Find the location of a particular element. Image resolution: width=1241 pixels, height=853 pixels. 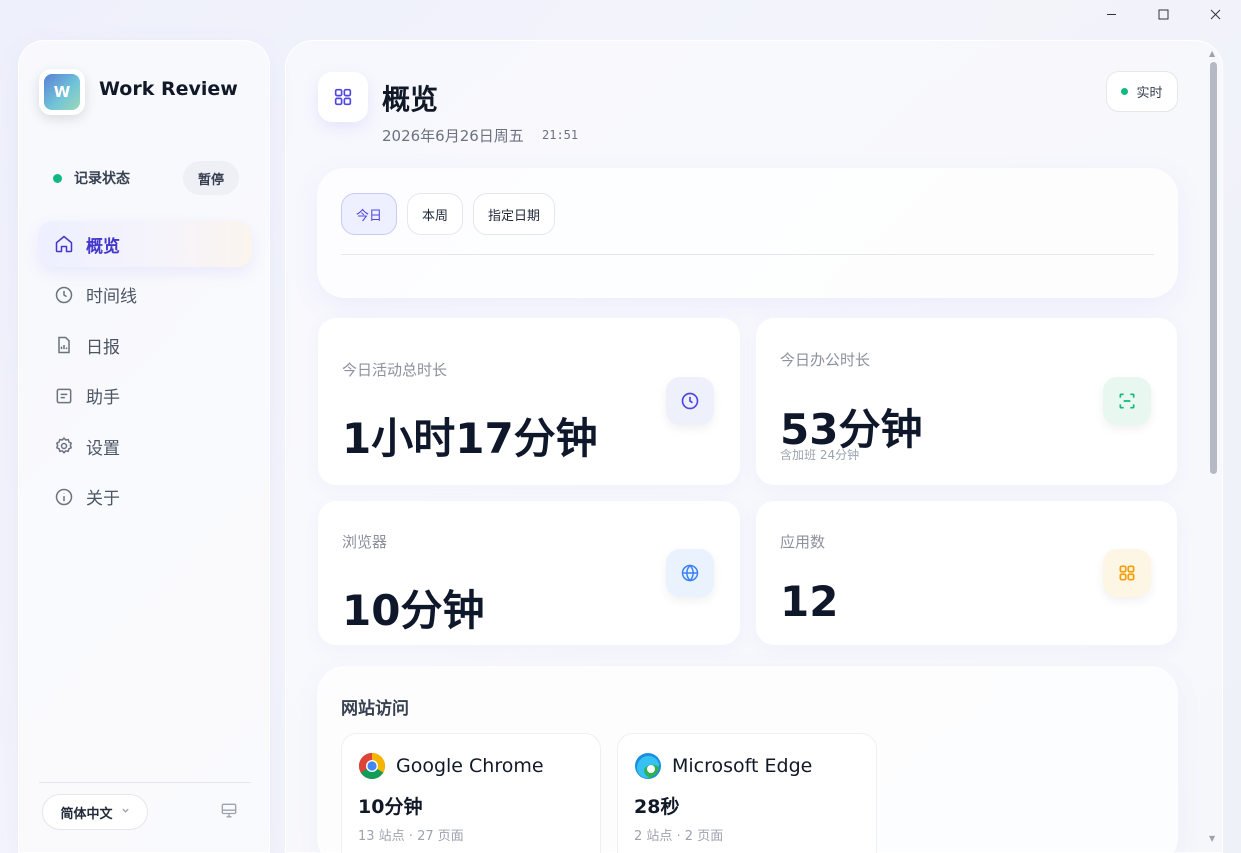

browser-time: 28秒 is located at coordinates (657, 807).